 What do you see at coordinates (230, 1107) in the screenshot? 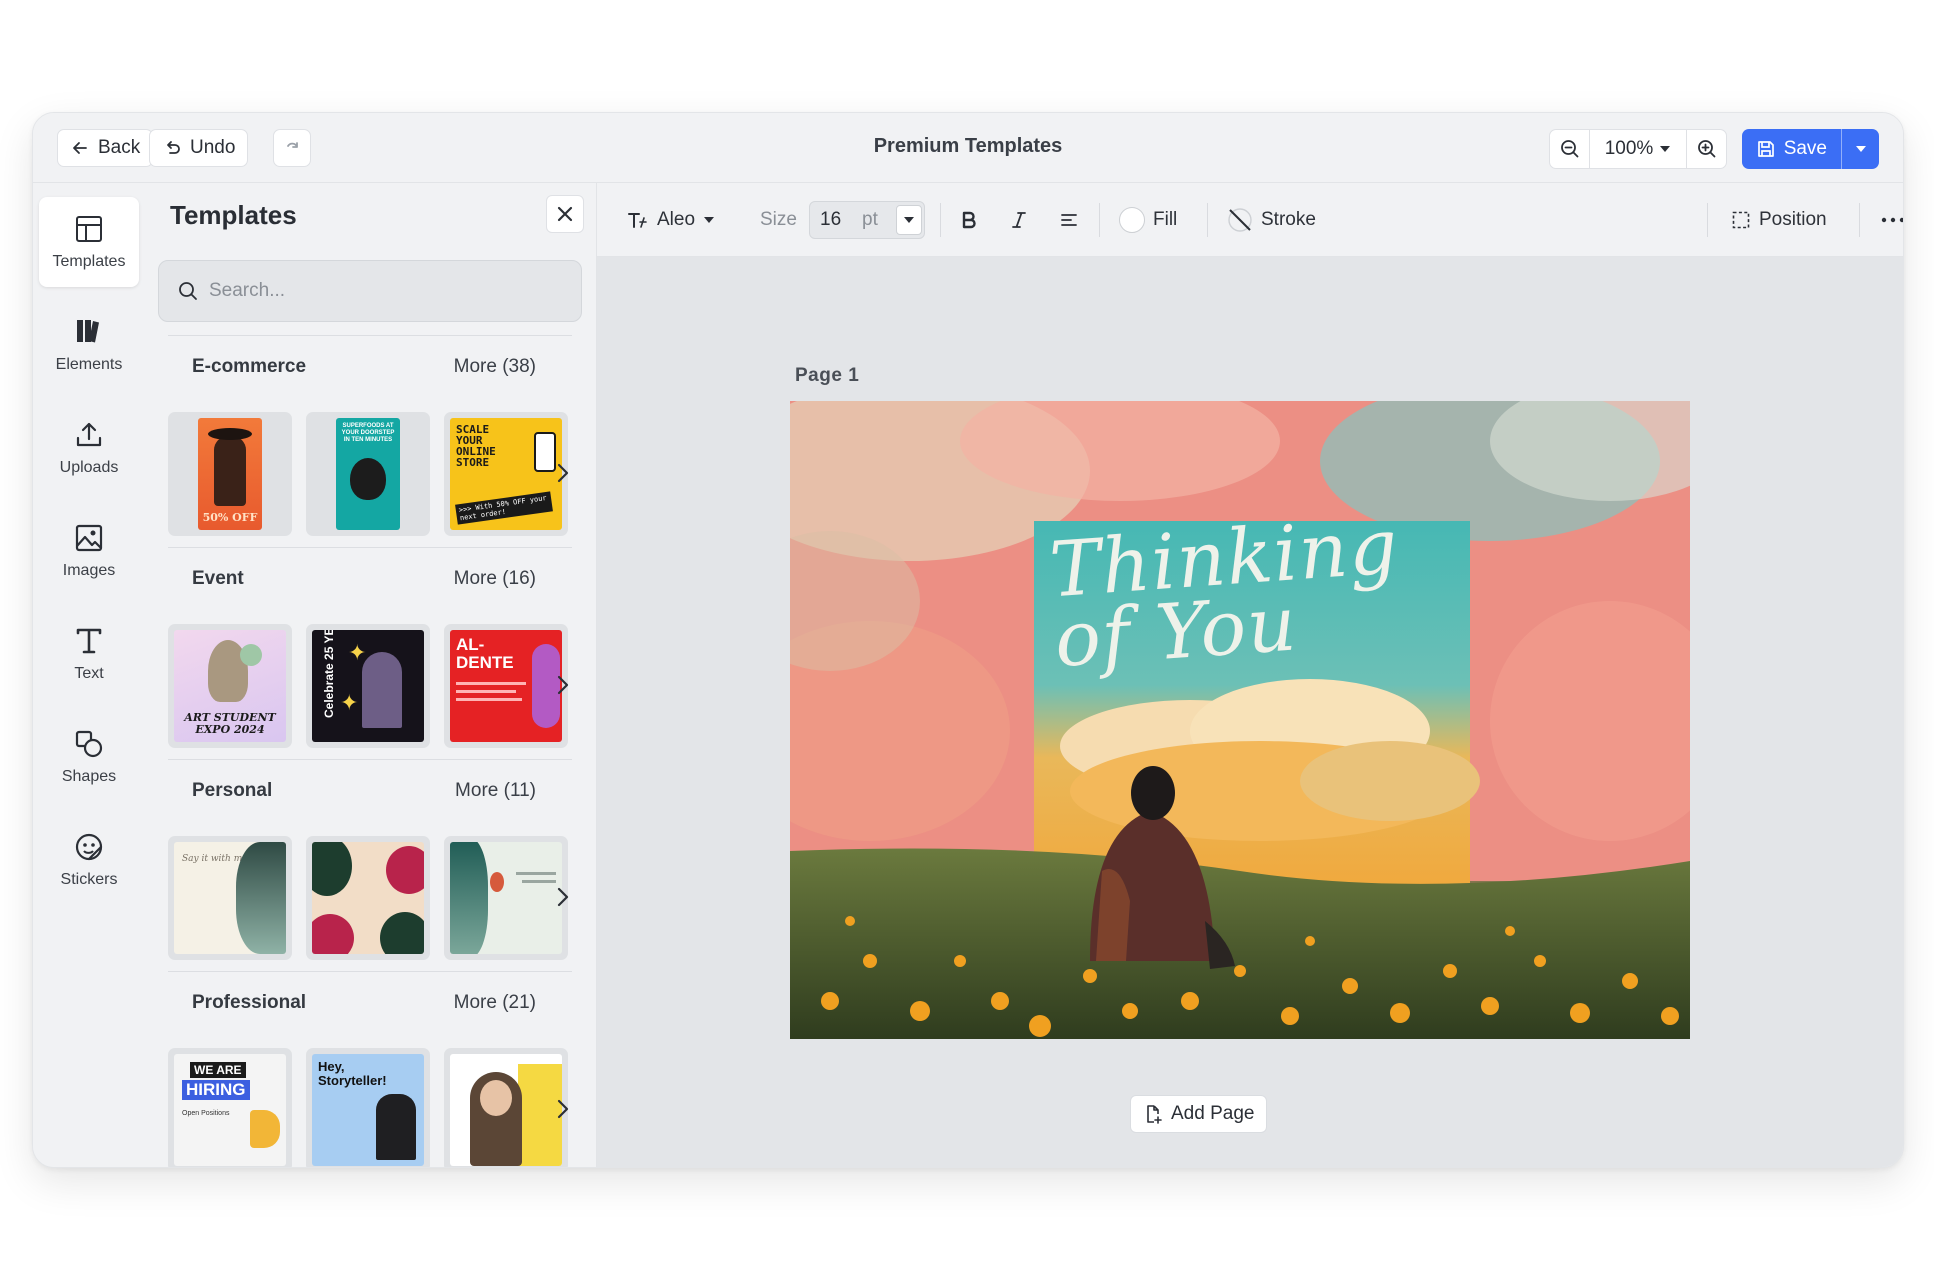
I see `template-thumbnail: WE ARE HIRING Open Positions` at bounding box center [230, 1107].